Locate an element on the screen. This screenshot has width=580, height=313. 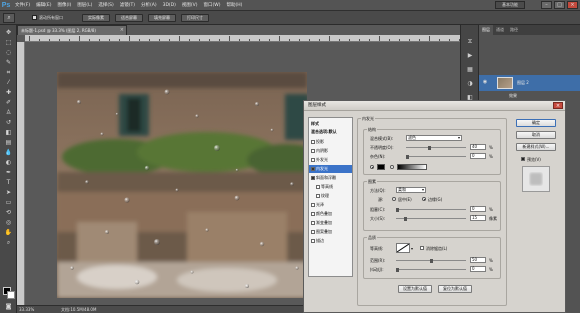
fit-screen-button: 适合屏幕 is located at coordinates (129, 18).